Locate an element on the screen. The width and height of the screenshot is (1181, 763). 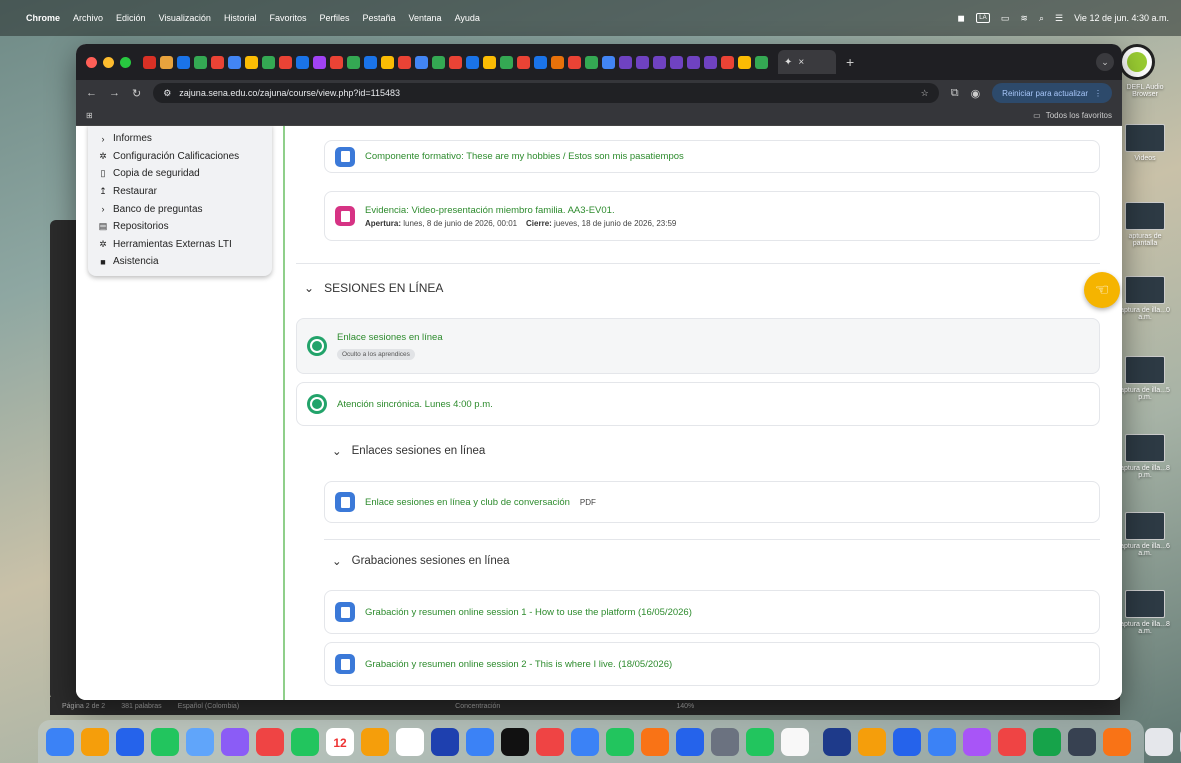
chevron-down-icon: ⌄ is located at coordinates (337, 451).